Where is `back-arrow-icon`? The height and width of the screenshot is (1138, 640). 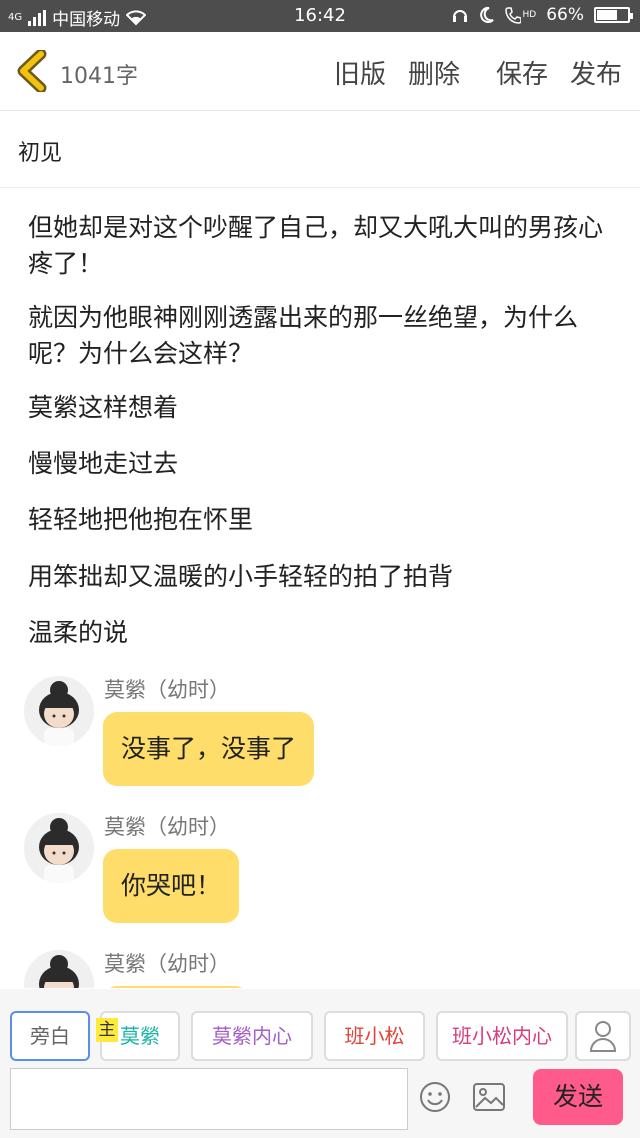 back-arrow-icon is located at coordinates (34, 71).